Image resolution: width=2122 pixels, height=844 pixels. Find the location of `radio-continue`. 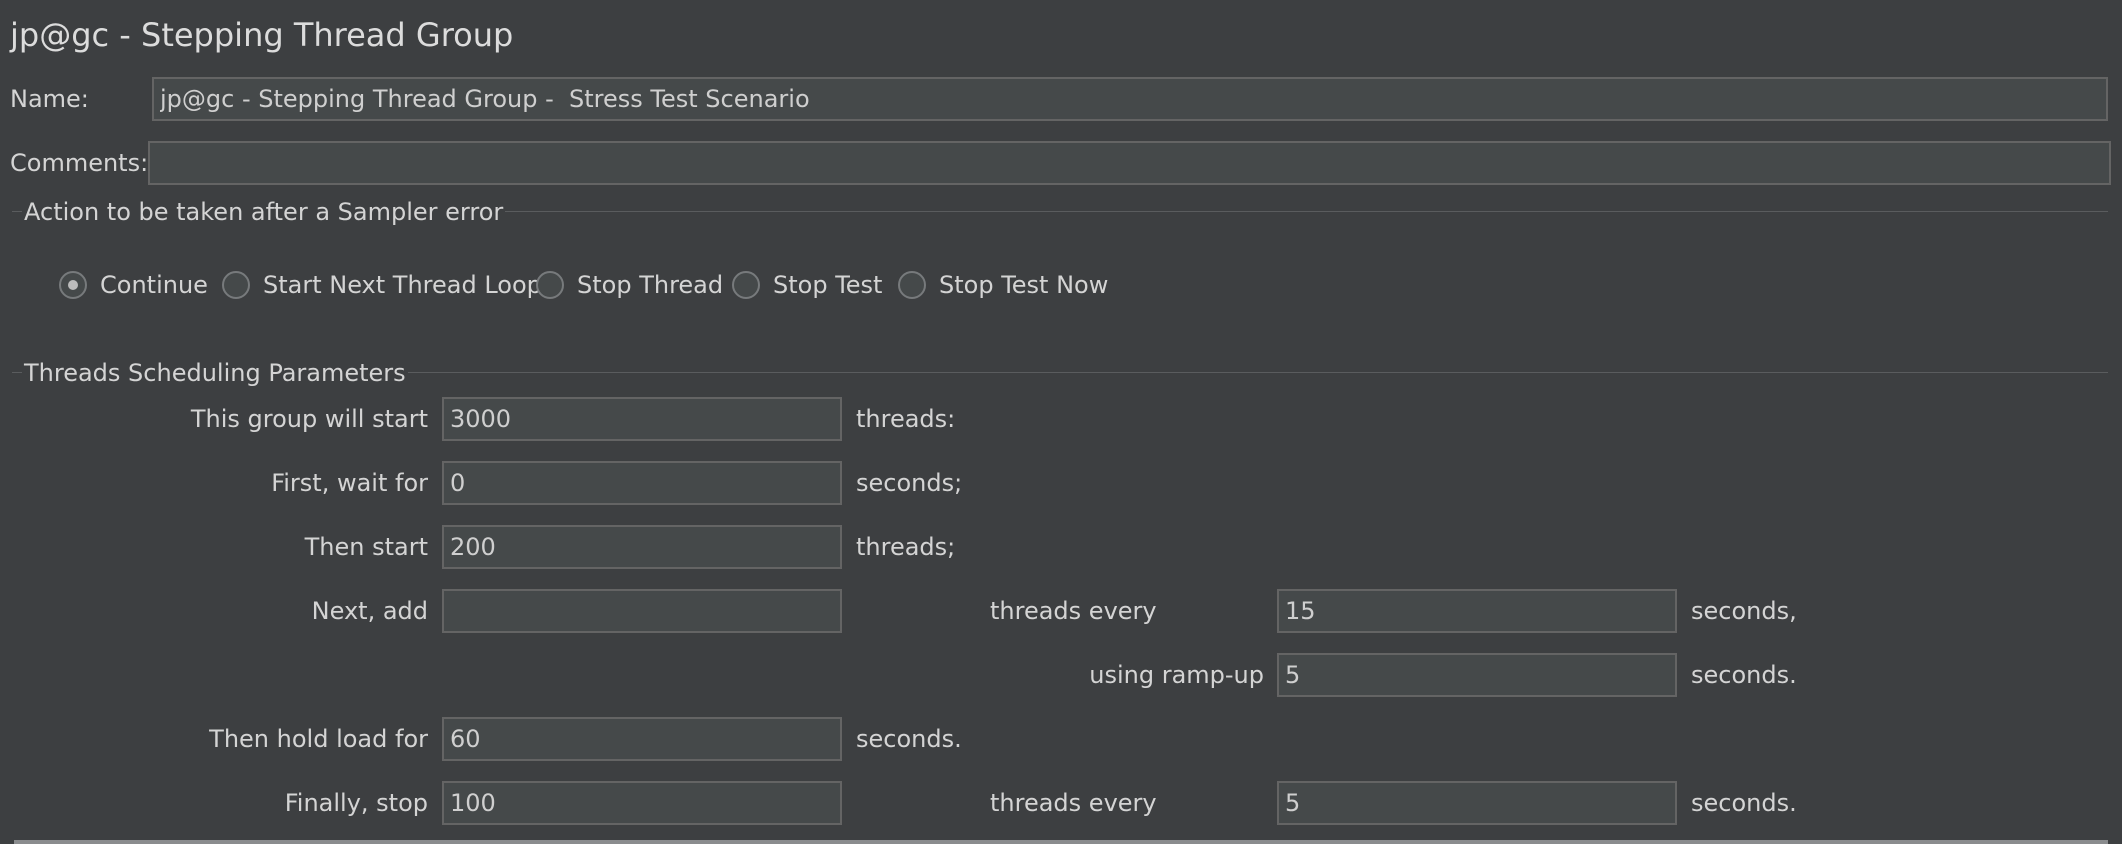

radio-continue is located at coordinates (73, 285).